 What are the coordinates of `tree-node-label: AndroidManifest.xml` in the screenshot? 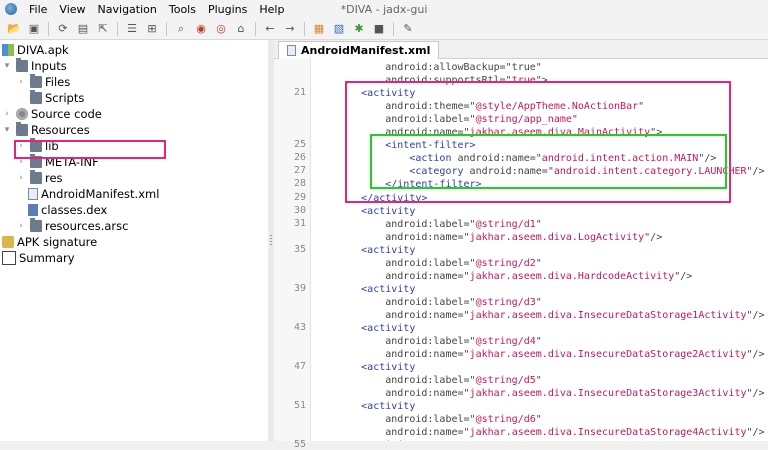 It's located at (100, 194).